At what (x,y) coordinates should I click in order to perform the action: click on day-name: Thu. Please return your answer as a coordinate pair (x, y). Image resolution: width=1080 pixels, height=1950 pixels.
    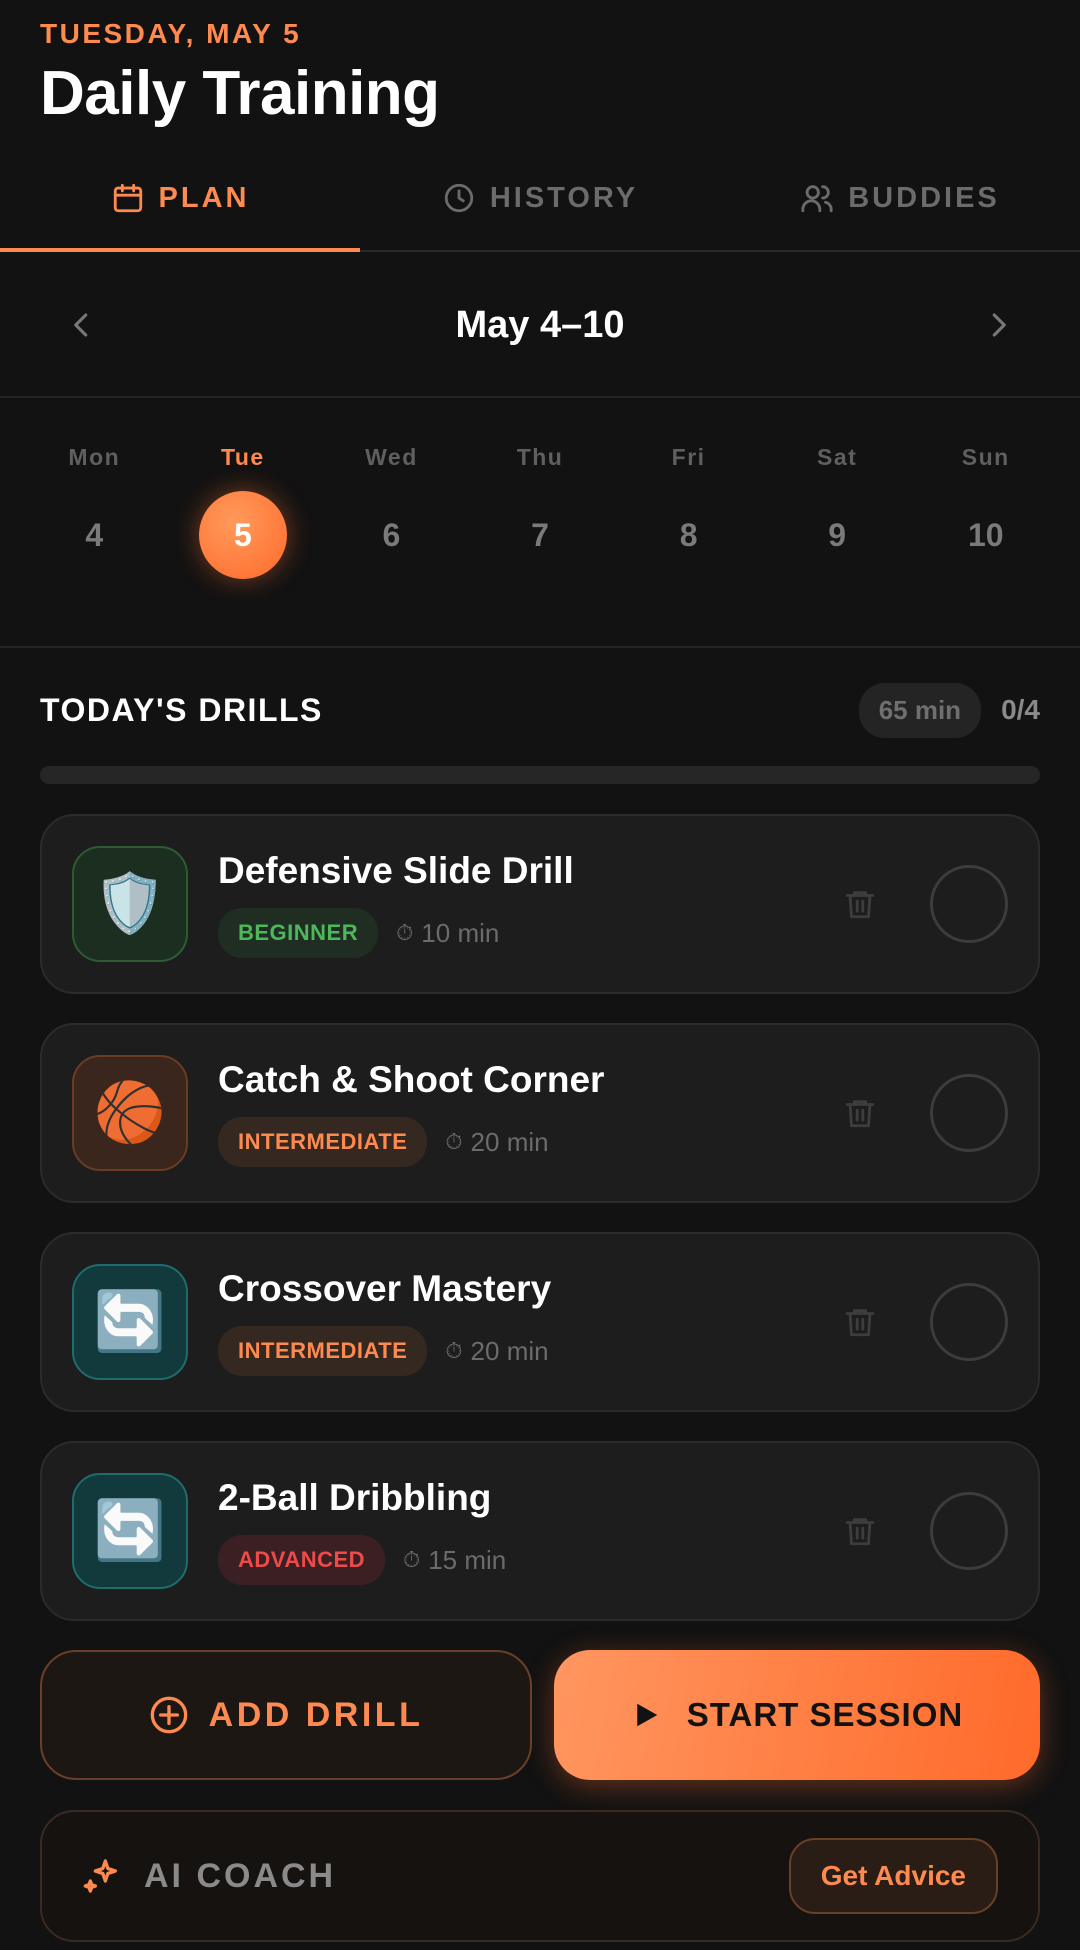
    Looking at the image, I should click on (540, 457).